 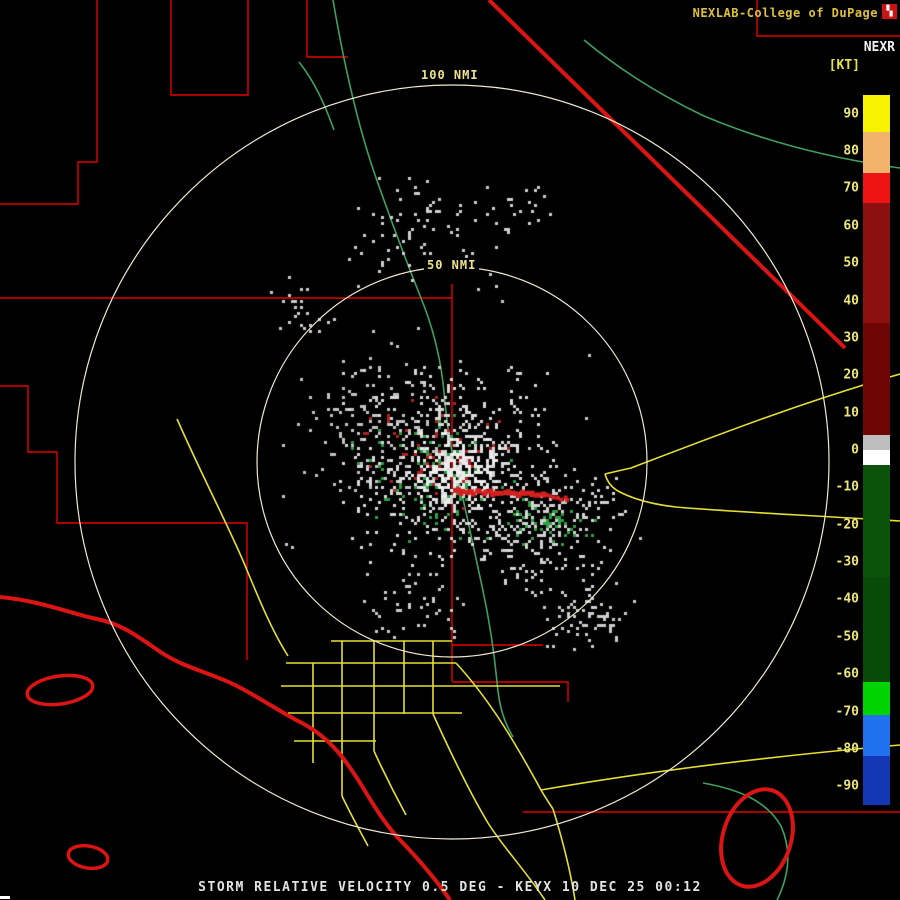 What do you see at coordinates (851, 413) in the screenshot?
I see `colorbar-tick-label: 10` at bounding box center [851, 413].